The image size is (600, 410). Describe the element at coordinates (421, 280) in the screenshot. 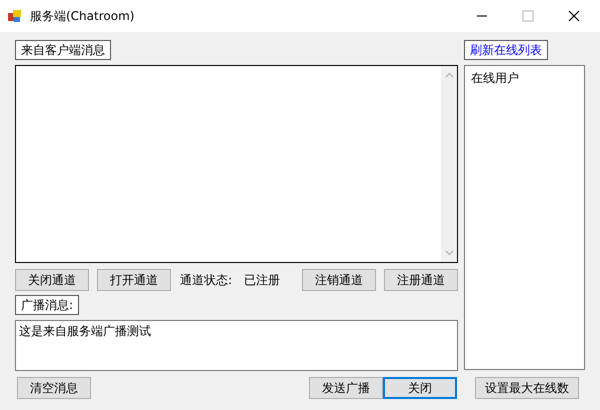

I see `channel-button: 注册通道` at that location.